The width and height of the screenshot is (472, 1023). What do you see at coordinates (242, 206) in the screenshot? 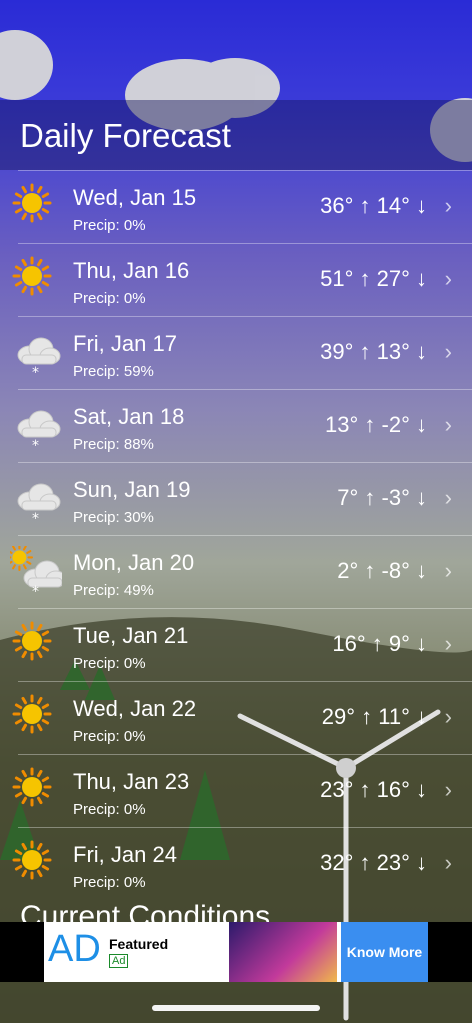
I see `forecast-row: Wed, Jan 15 Precip: 0% 36° ↑ 14° ↓ ›` at bounding box center [242, 206].